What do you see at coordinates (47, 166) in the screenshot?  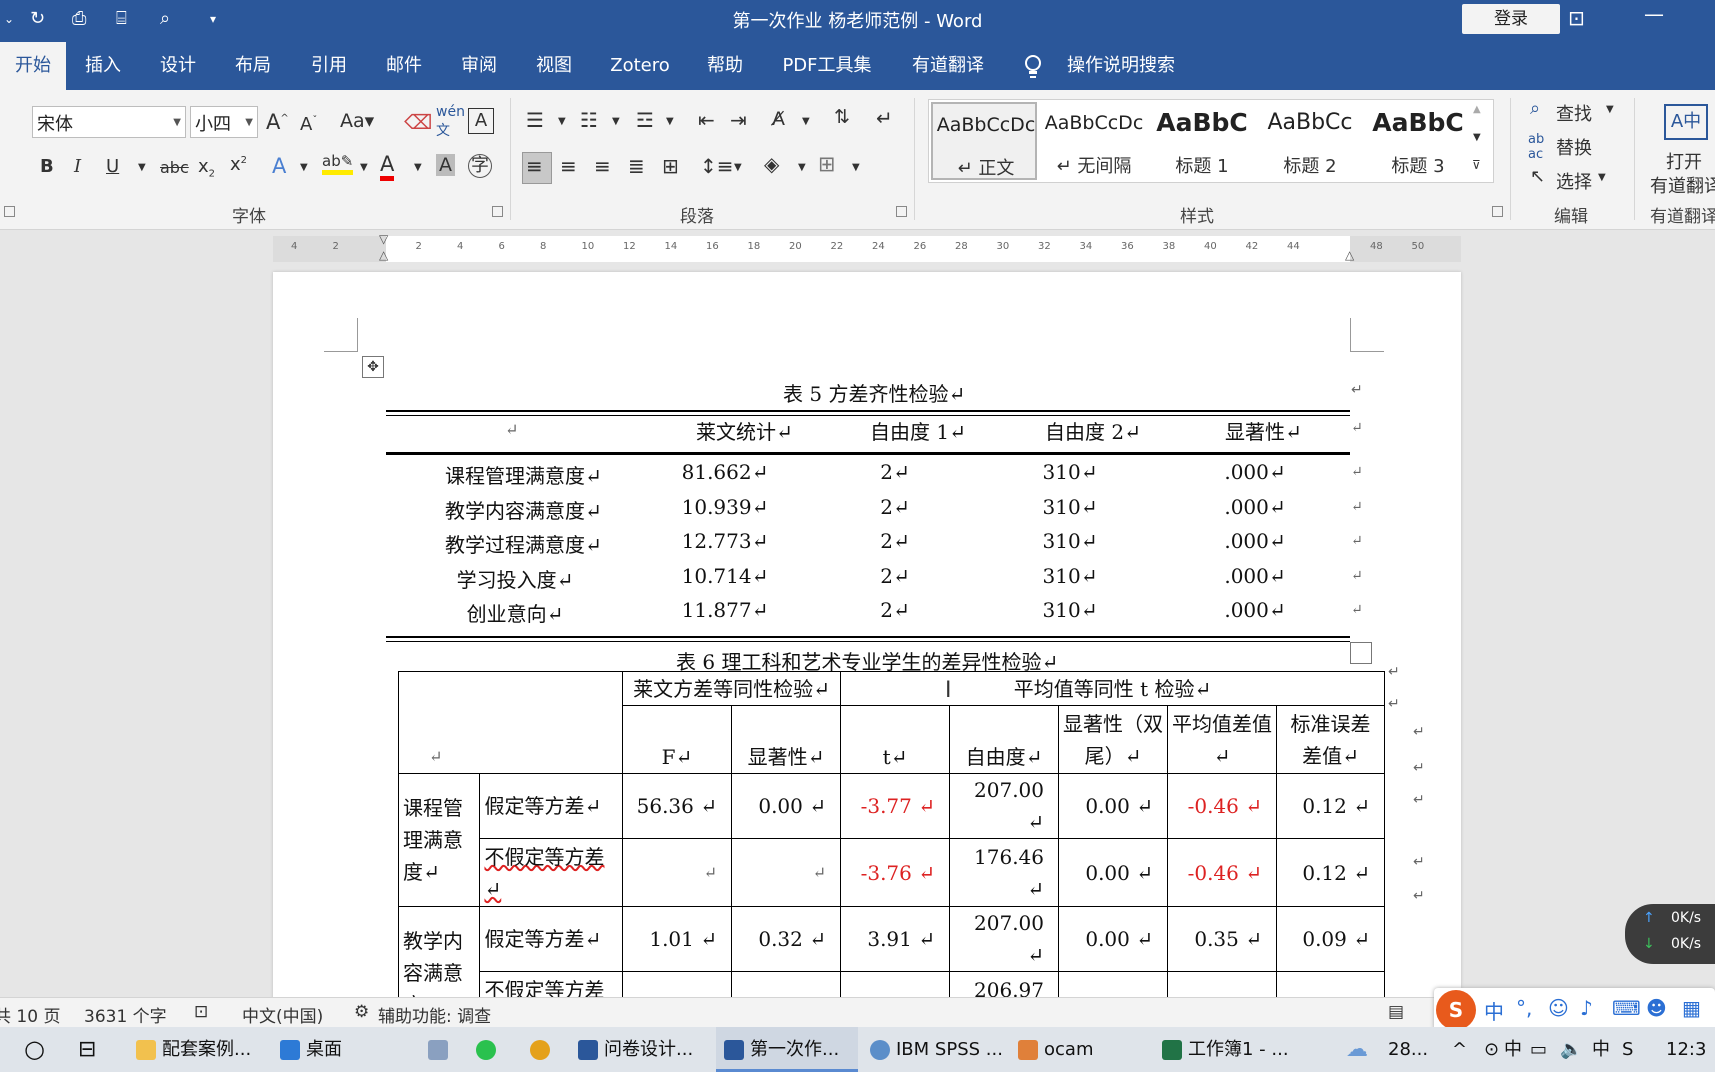 I see `bold-icon: B` at bounding box center [47, 166].